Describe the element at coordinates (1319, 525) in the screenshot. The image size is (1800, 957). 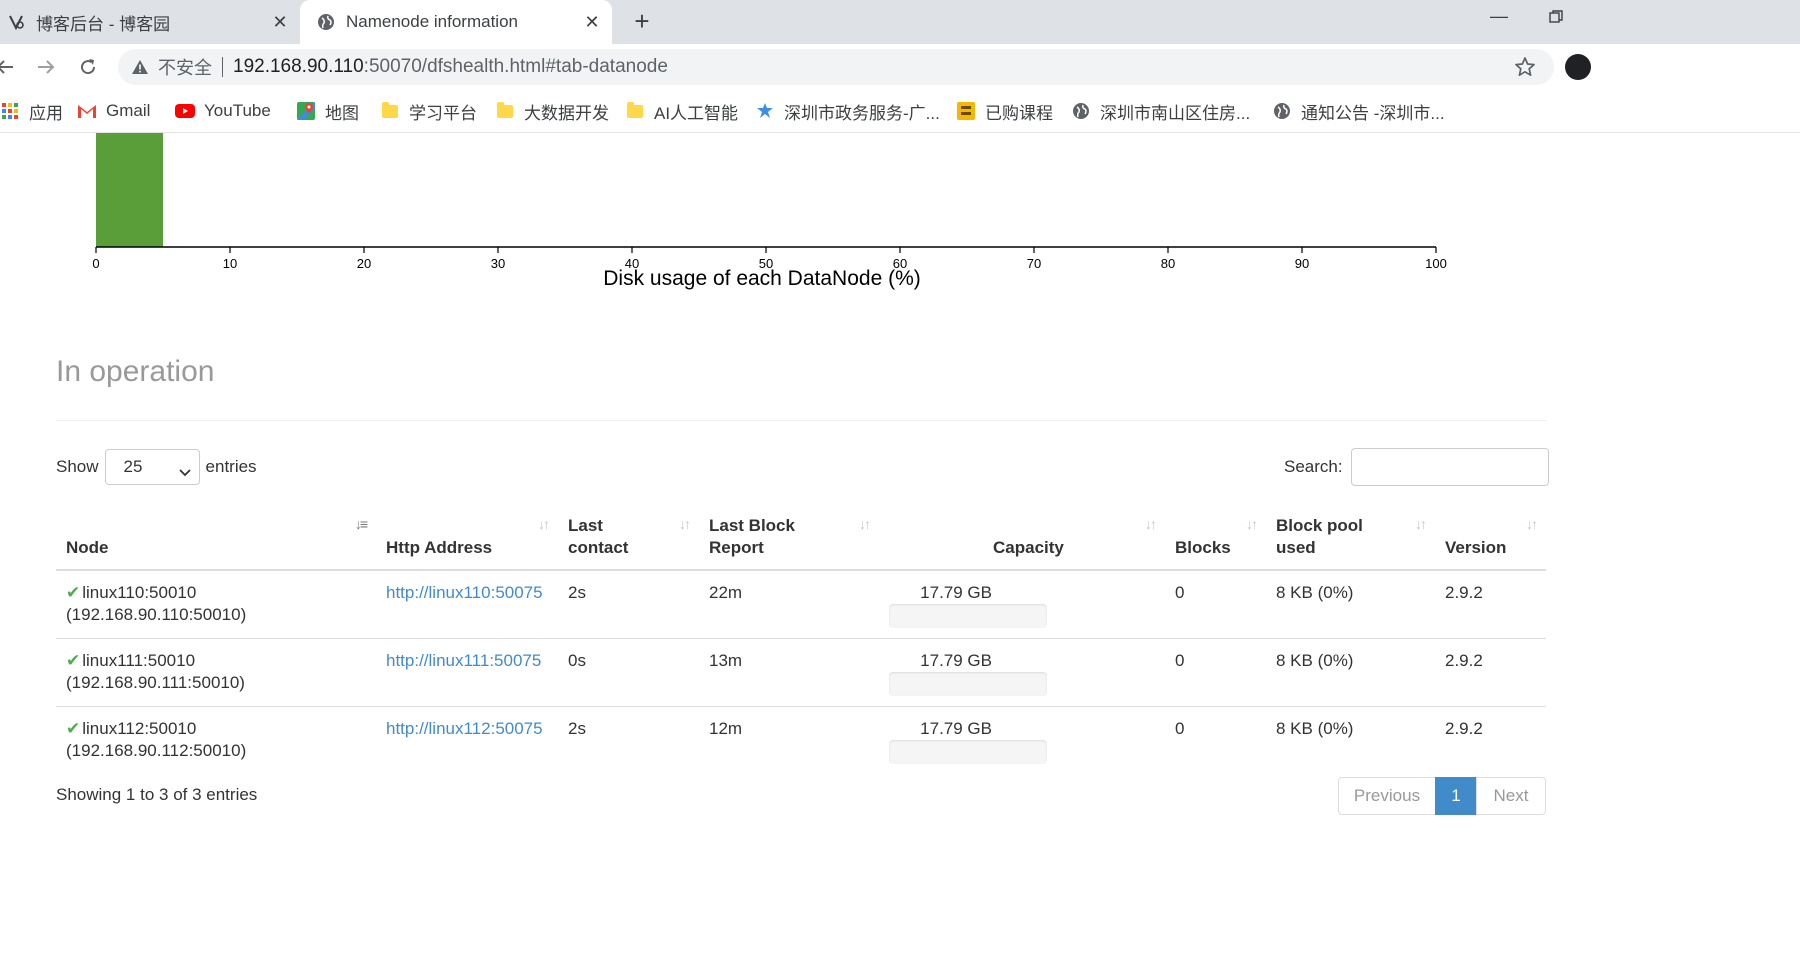
I see `header-label: Block pool` at that location.